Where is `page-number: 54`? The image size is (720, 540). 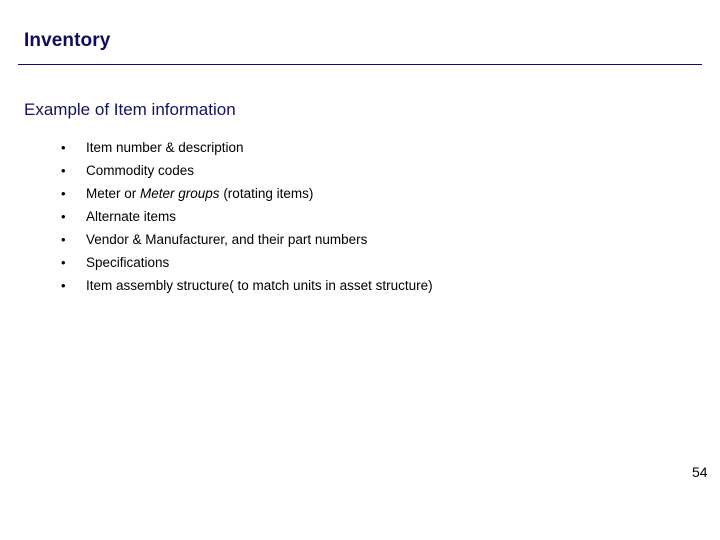 page-number: 54 is located at coordinates (700, 472).